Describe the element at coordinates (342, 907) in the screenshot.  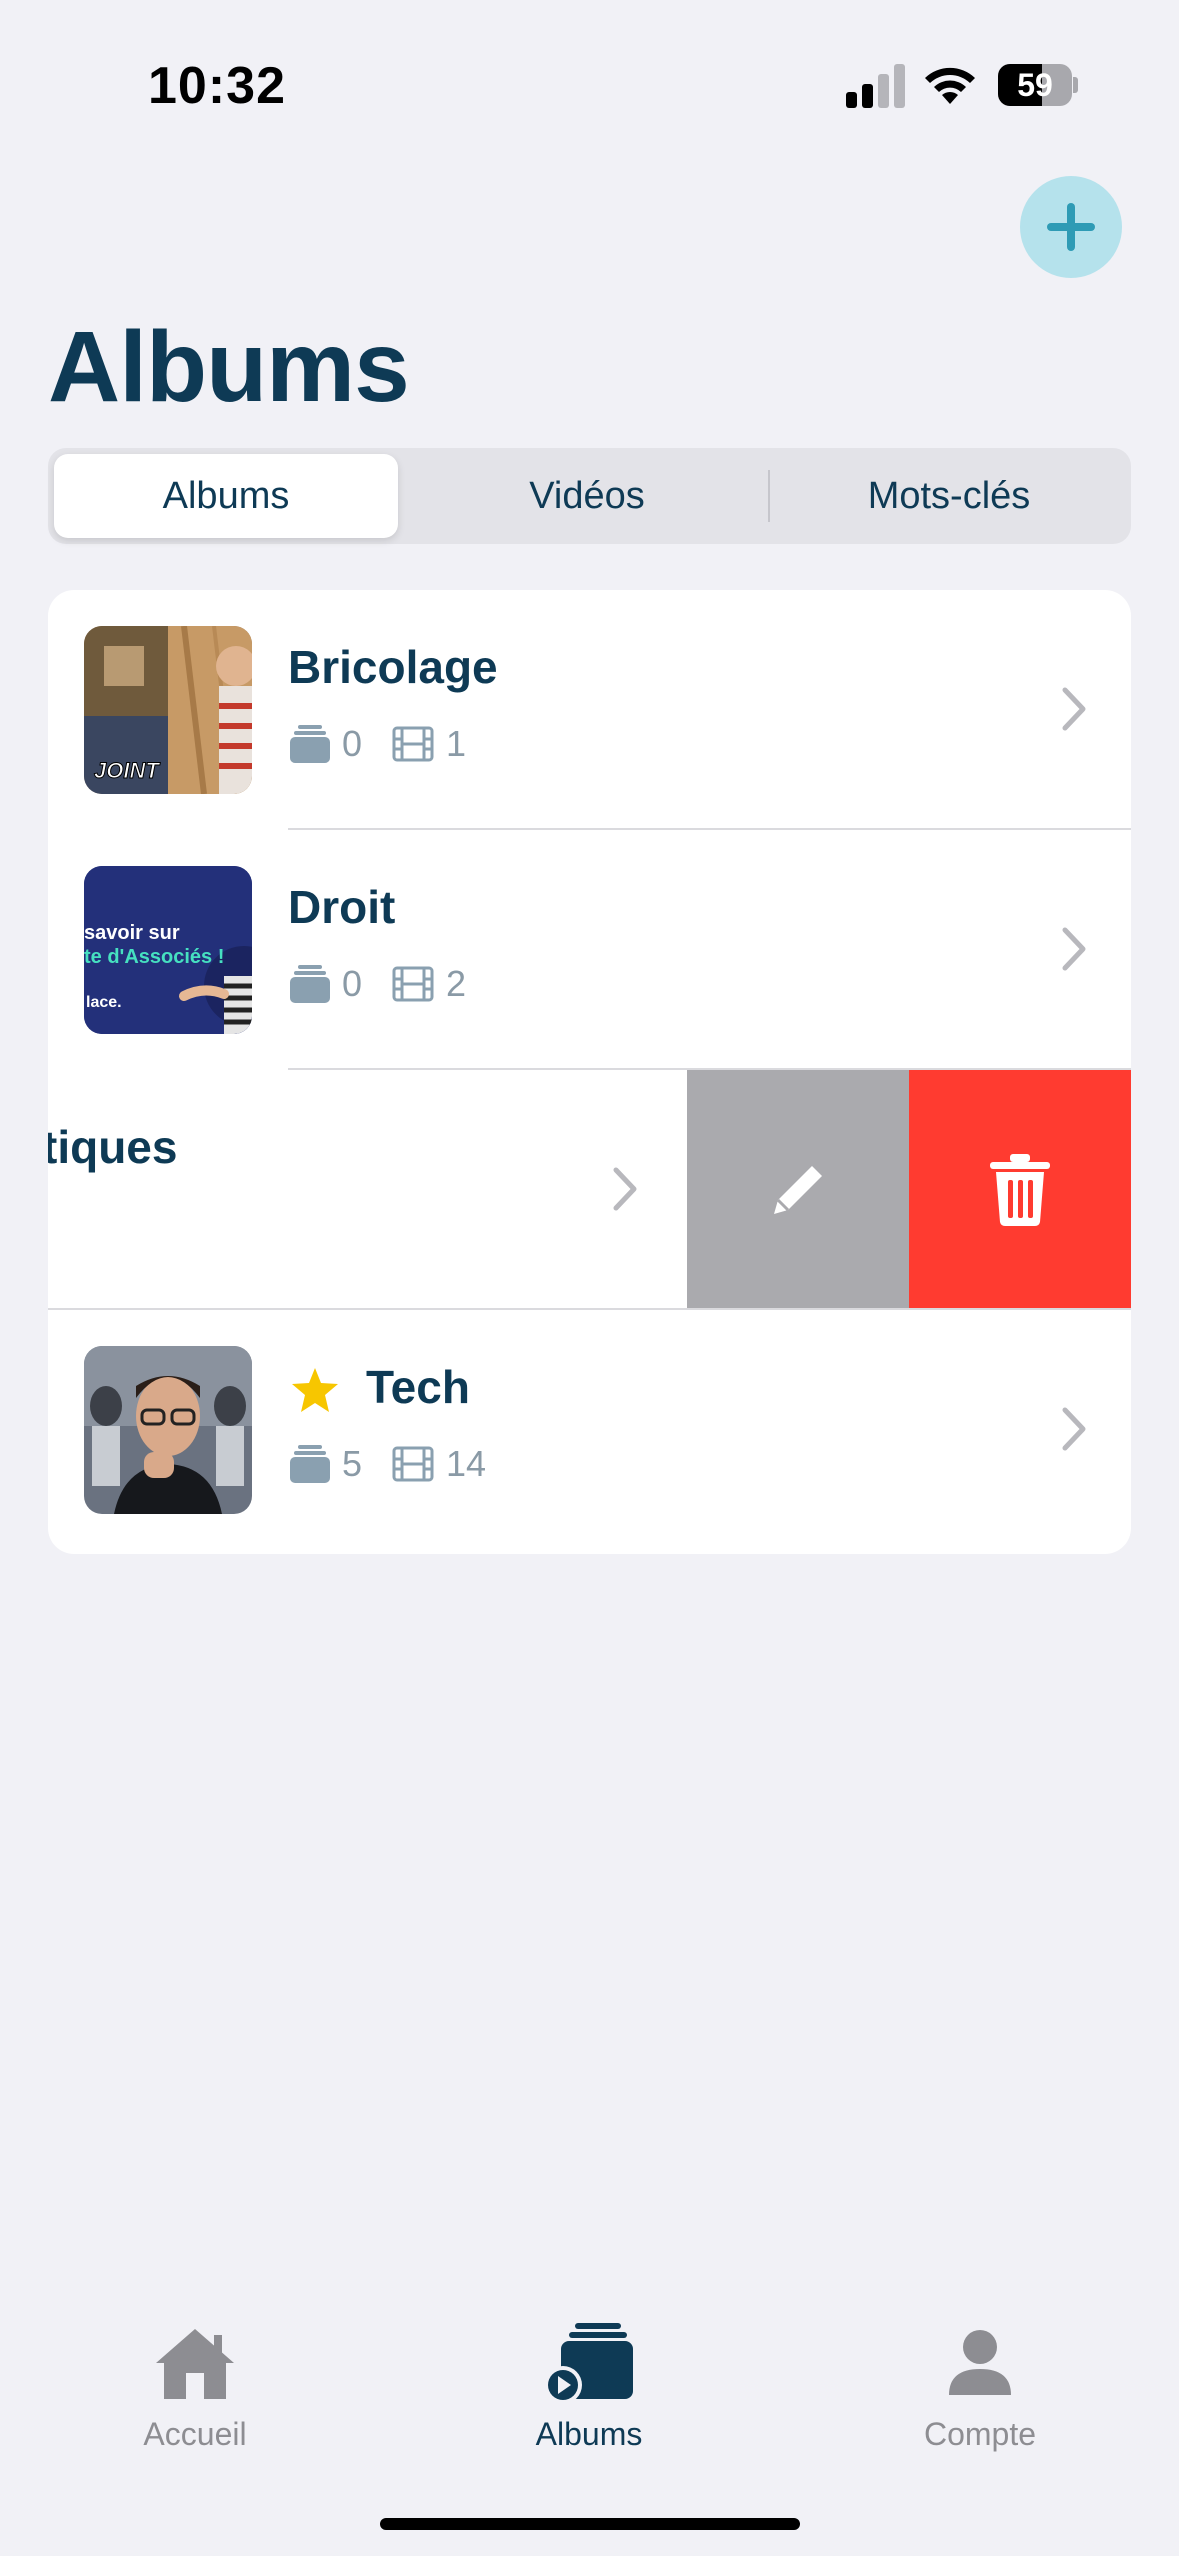
I see `album-name: Droit` at that location.